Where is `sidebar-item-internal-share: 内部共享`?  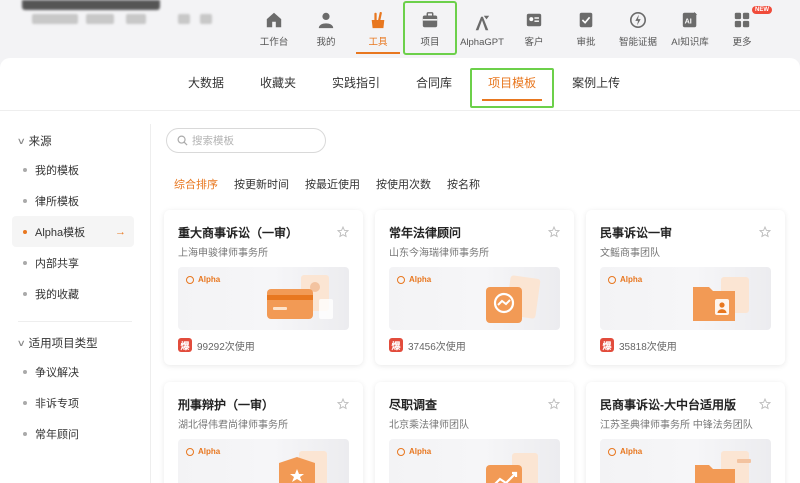 sidebar-item-internal-share: 内部共享 is located at coordinates (73, 262).